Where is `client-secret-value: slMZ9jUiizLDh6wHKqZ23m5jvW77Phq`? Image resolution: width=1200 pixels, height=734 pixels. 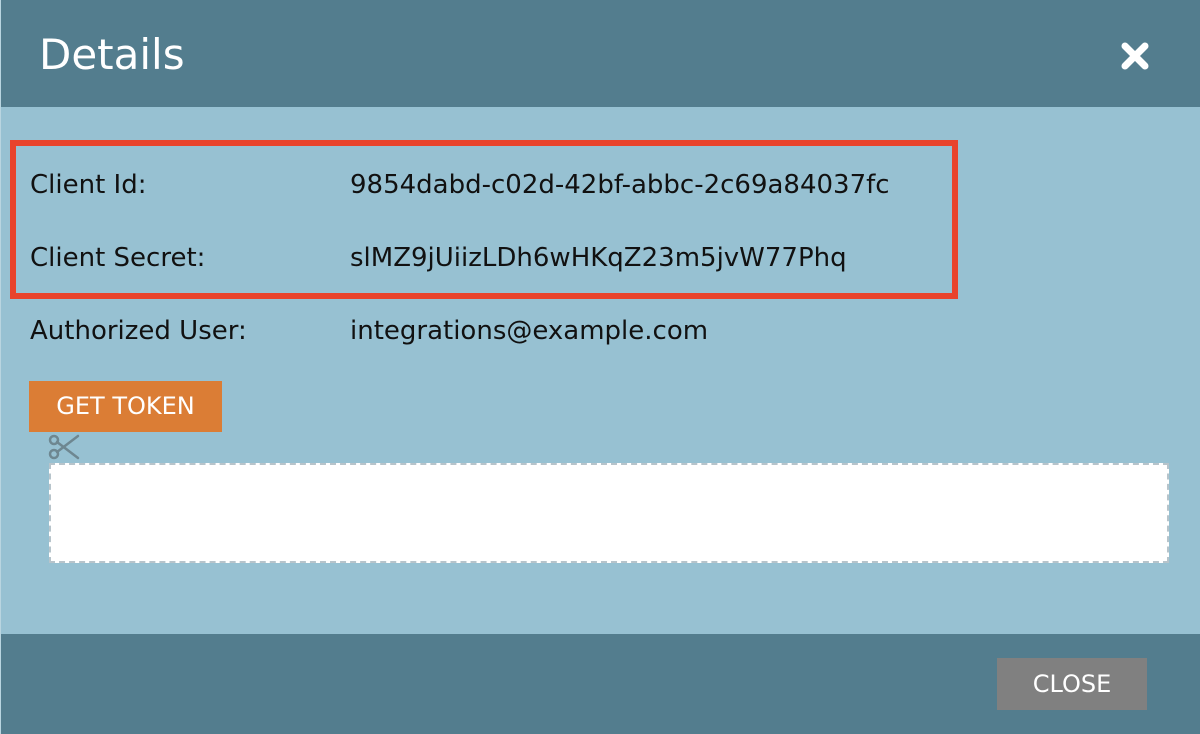
client-secret-value: slMZ9jUiizLDh6wHKqZ23m5jvW77Phq is located at coordinates (598, 258).